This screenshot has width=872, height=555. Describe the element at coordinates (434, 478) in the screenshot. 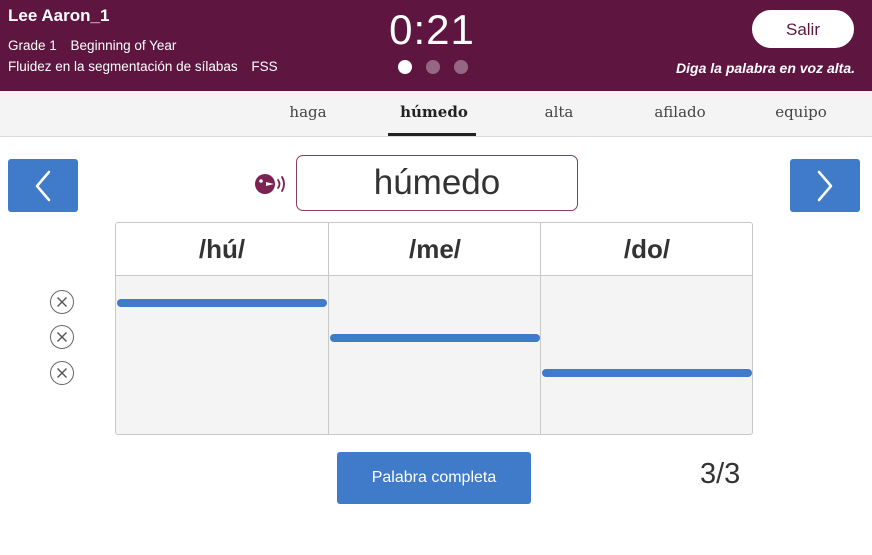

I see `complete-word-button: Palabra completa` at that location.